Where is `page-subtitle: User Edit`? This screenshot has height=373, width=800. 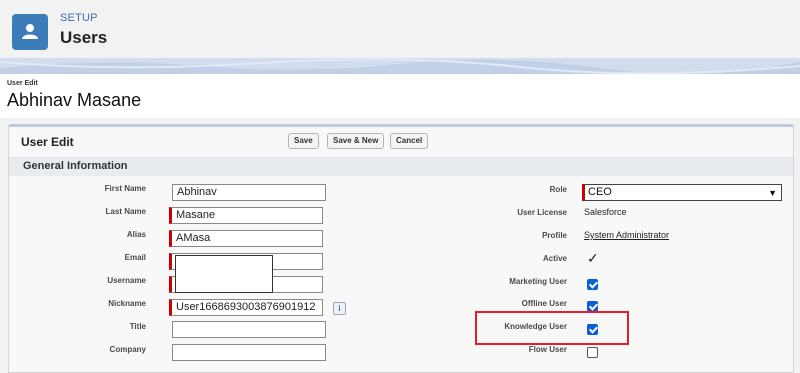
page-subtitle: User Edit is located at coordinates (22, 83).